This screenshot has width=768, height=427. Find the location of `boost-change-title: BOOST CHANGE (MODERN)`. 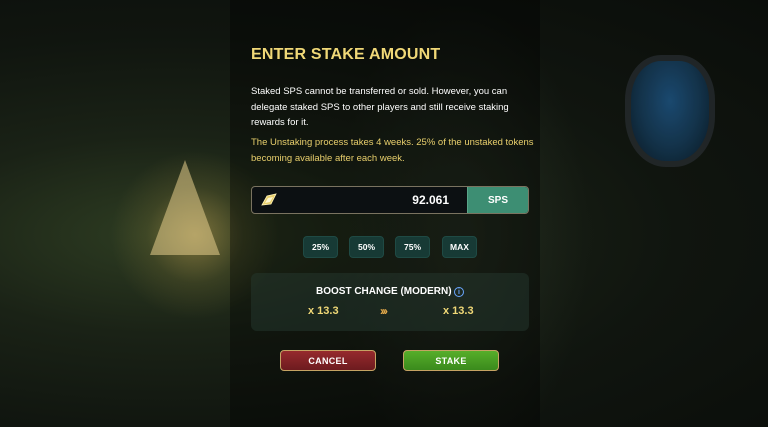

boost-change-title: BOOST CHANGE (MODERN) is located at coordinates (384, 291).